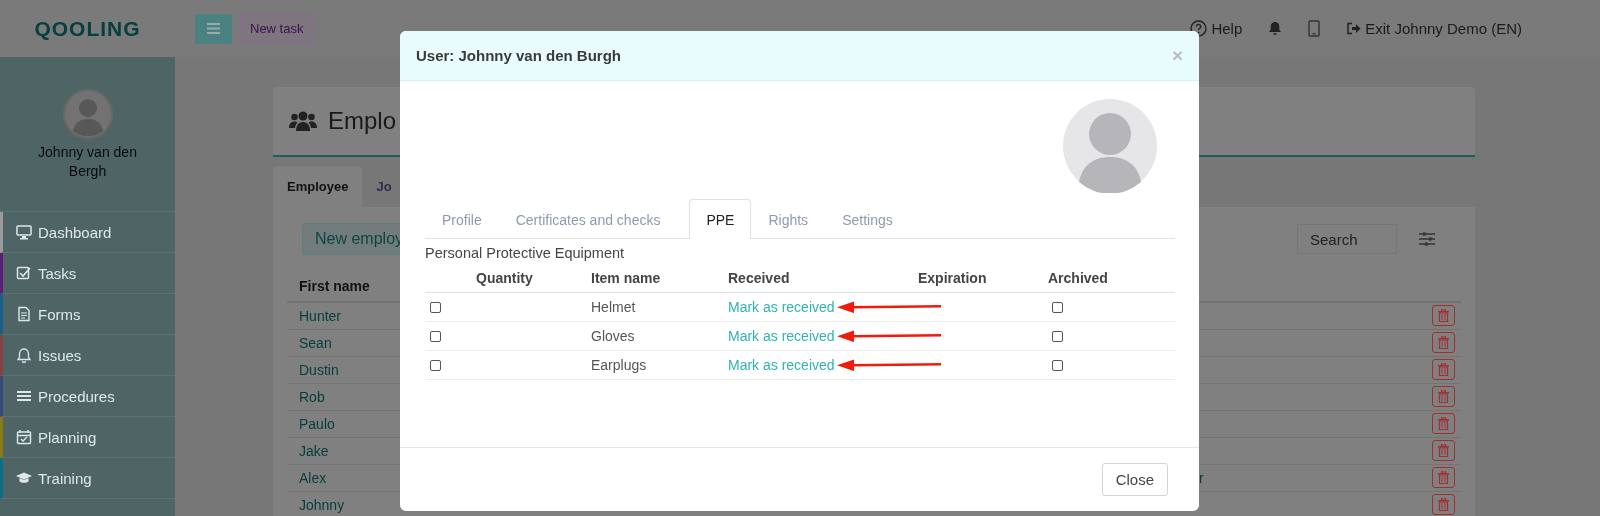 This screenshot has width=1600, height=516. What do you see at coordinates (1314, 28) in the screenshot?
I see `tablet-icon` at bounding box center [1314, 28].